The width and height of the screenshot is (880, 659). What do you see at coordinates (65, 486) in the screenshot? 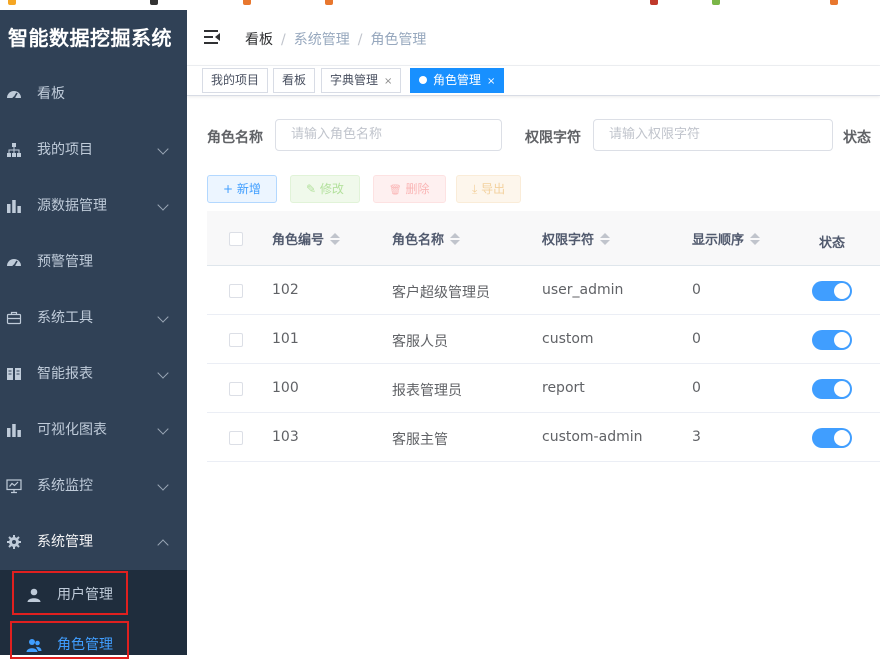
I see `sidebar-item-label: 系统监控` at bounding box center [65, 486].